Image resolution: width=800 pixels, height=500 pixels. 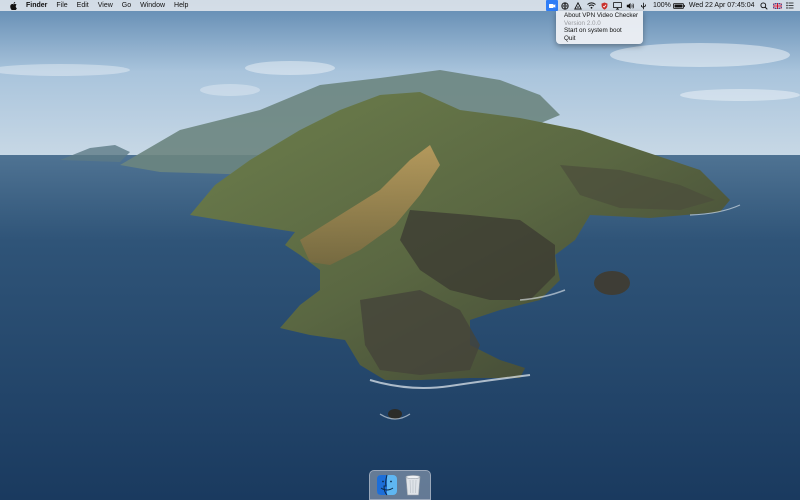 What do you see at coordinates (662, 5) in the screenshot?
I see `battery-percent: 100%` at bounding box center [662, 5].